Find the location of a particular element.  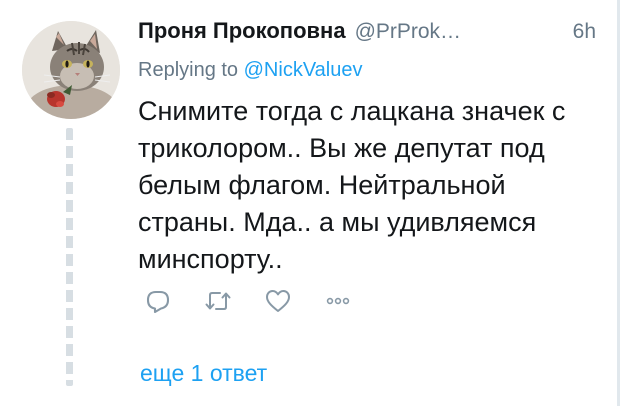

replying-to: Replying to @NickValuev is located at coordinates (369, 72).